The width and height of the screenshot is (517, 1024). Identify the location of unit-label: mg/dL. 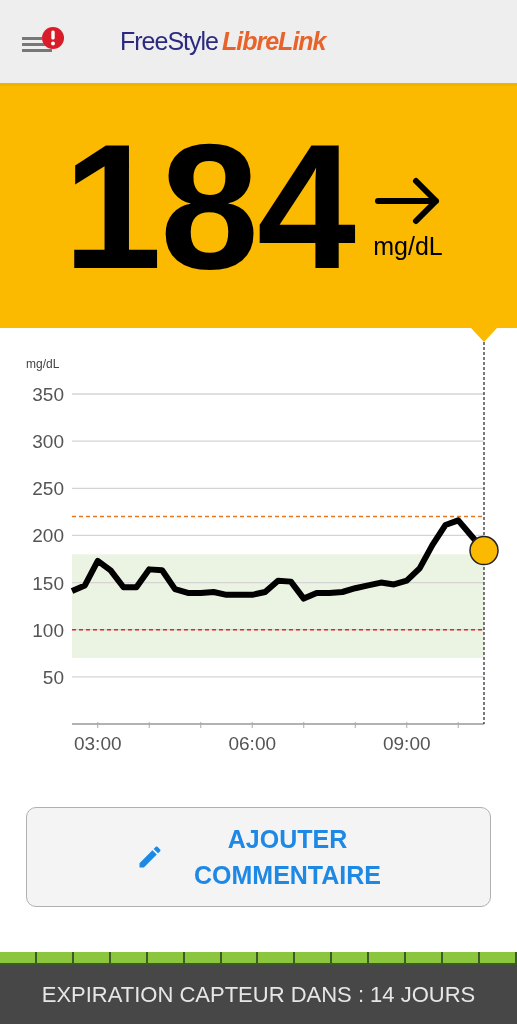
(408, 246).